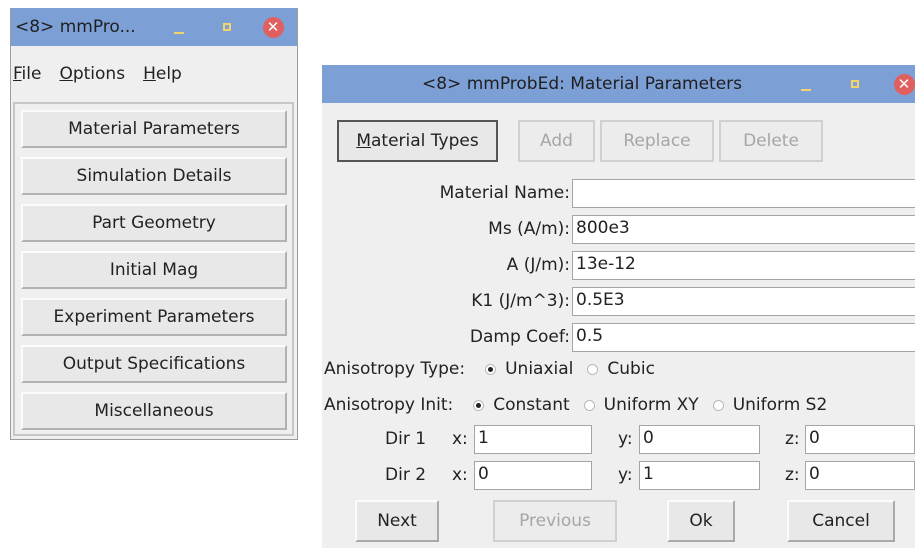  I want to click on radio-uniform-xy: Uniform XY, so click(641, 405).